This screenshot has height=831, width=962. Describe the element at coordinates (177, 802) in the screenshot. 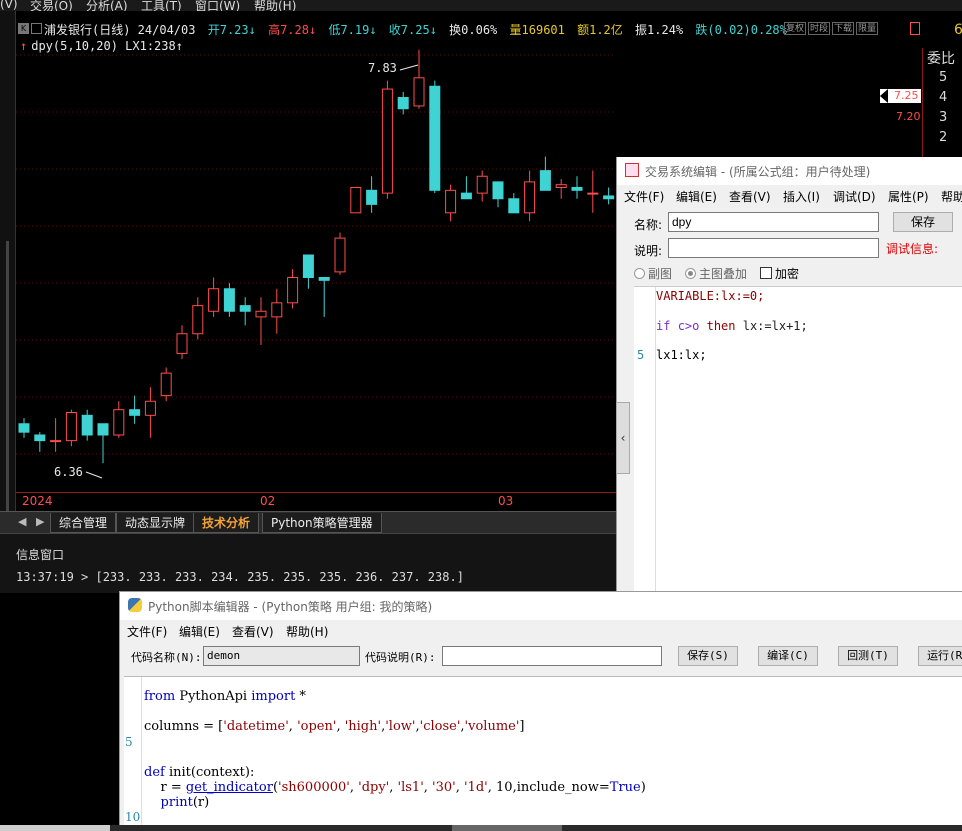

I see `py-line-print: print(r)` at that location.